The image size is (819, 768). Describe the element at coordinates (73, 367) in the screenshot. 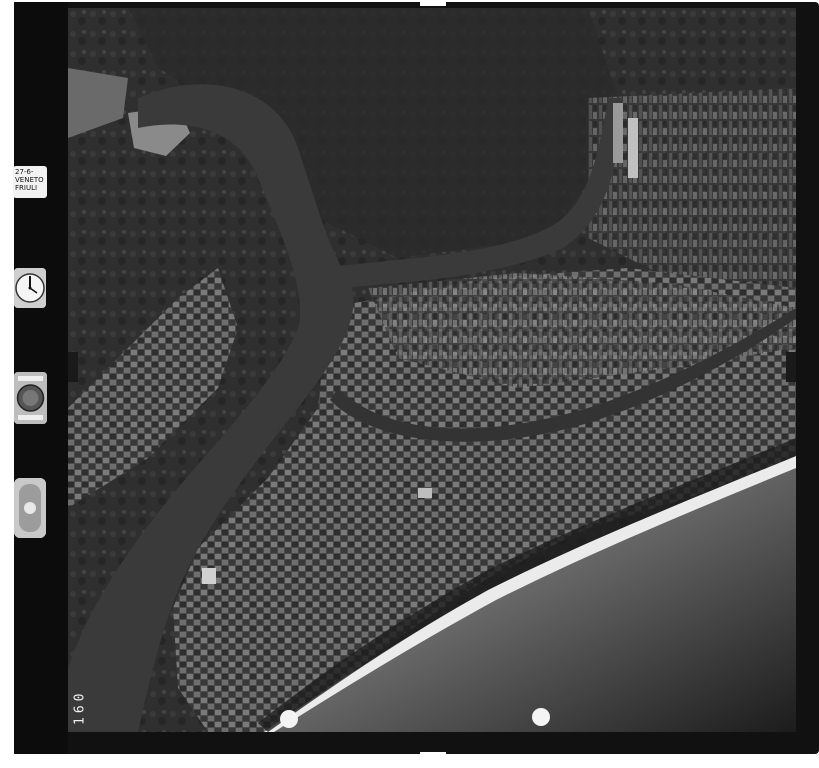

I see `fiducial-notch-left` at that location.